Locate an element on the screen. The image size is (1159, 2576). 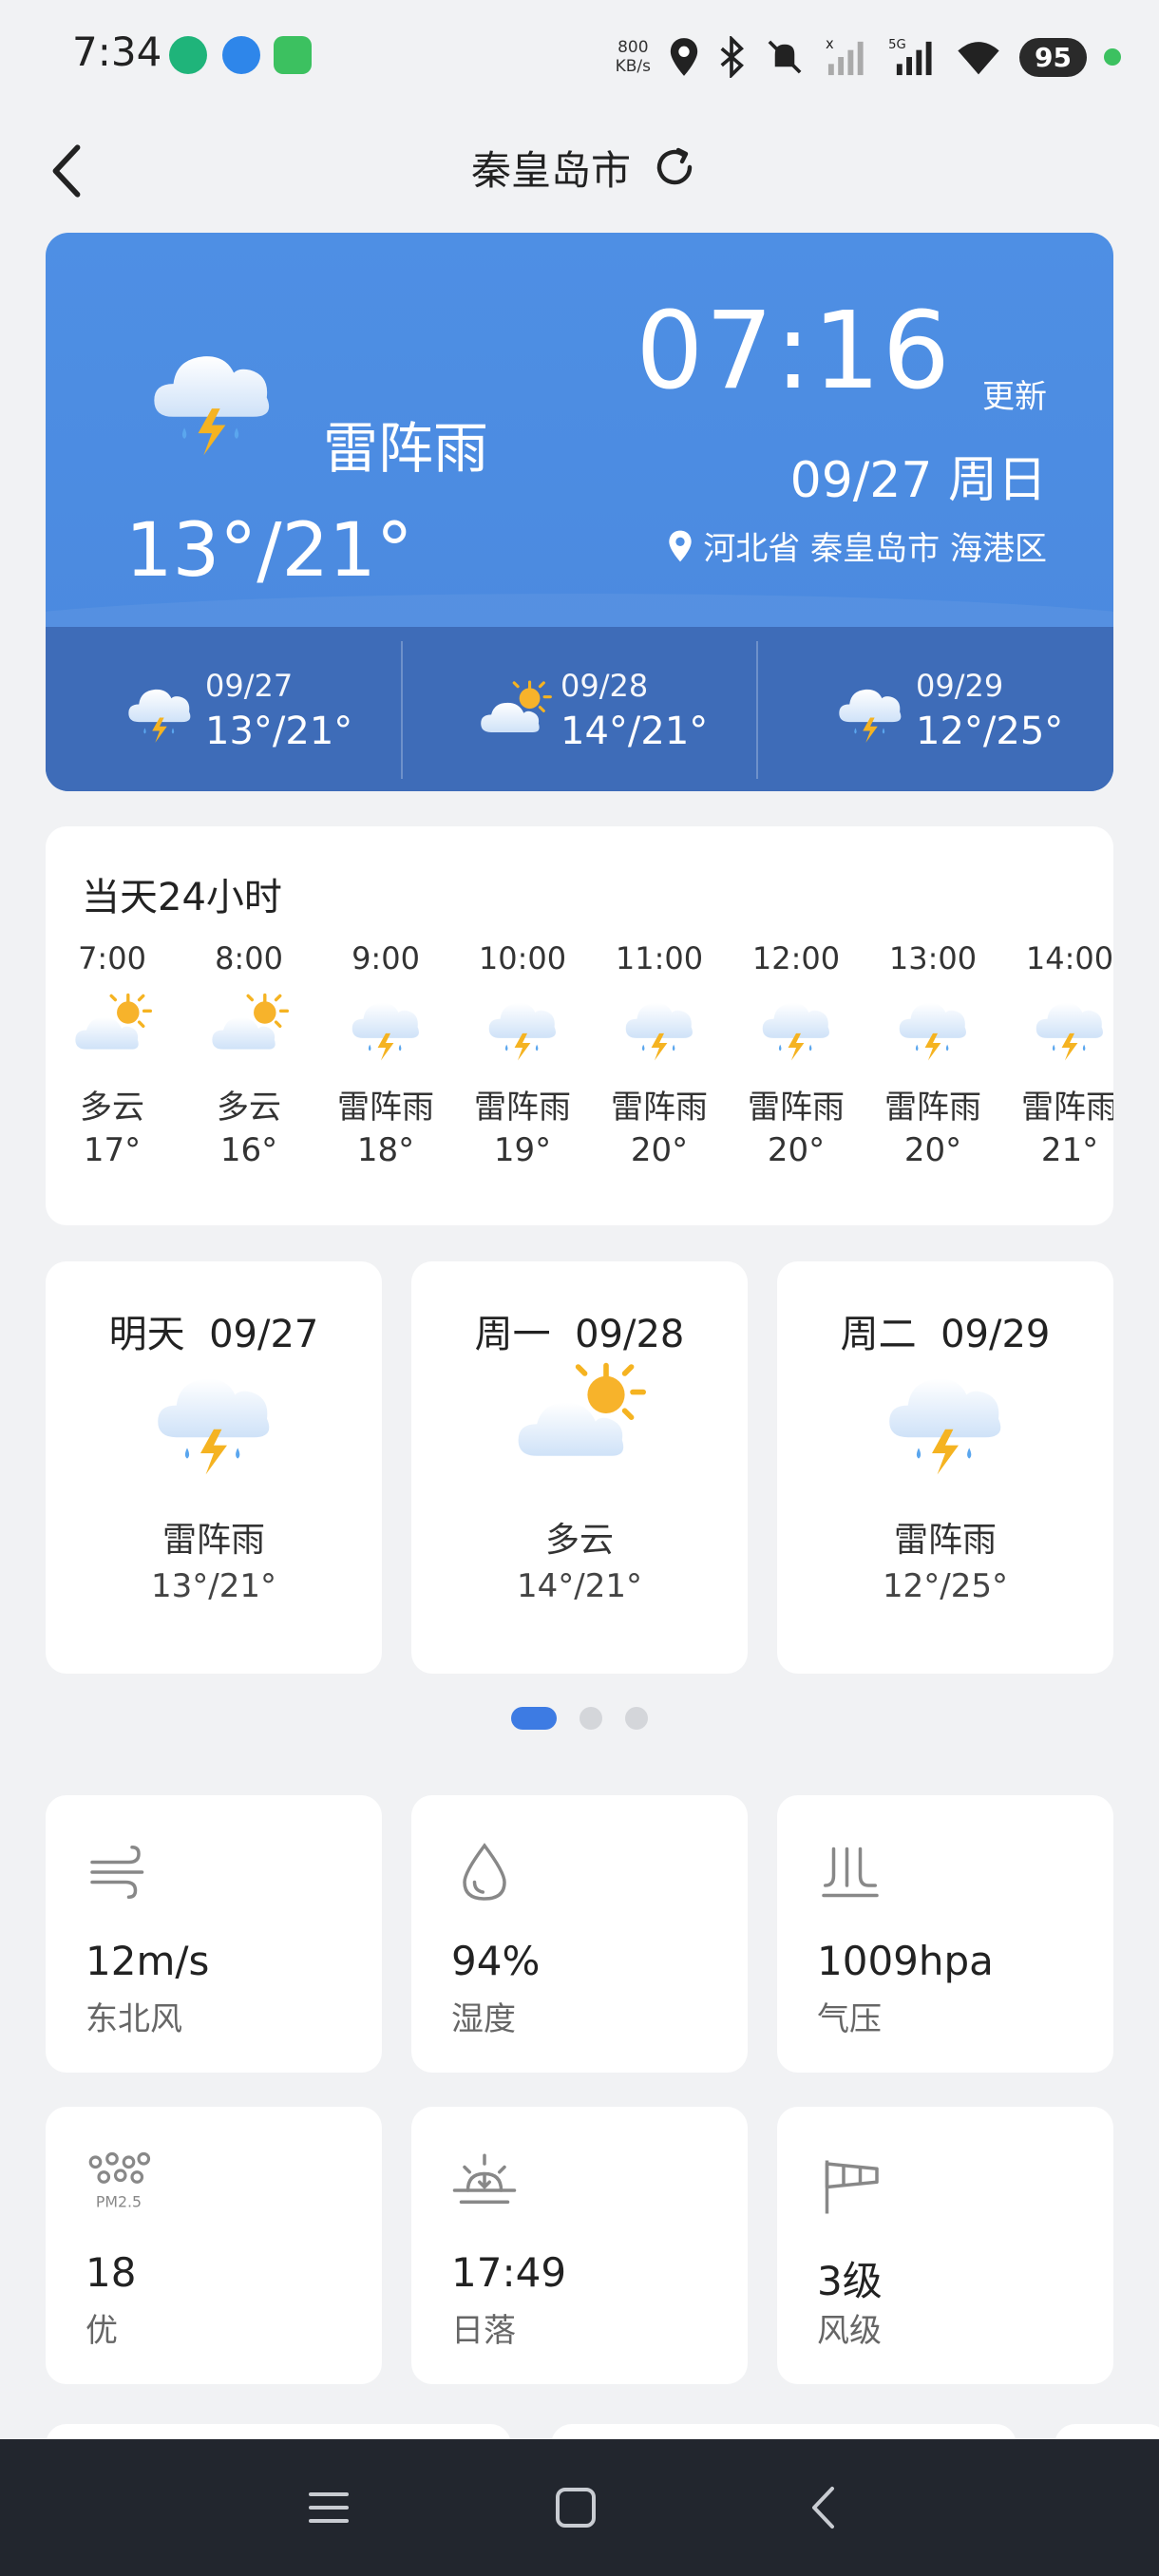
hour-item: 12:00 雷阵雨 20° is located at coordinates (796, 1054).